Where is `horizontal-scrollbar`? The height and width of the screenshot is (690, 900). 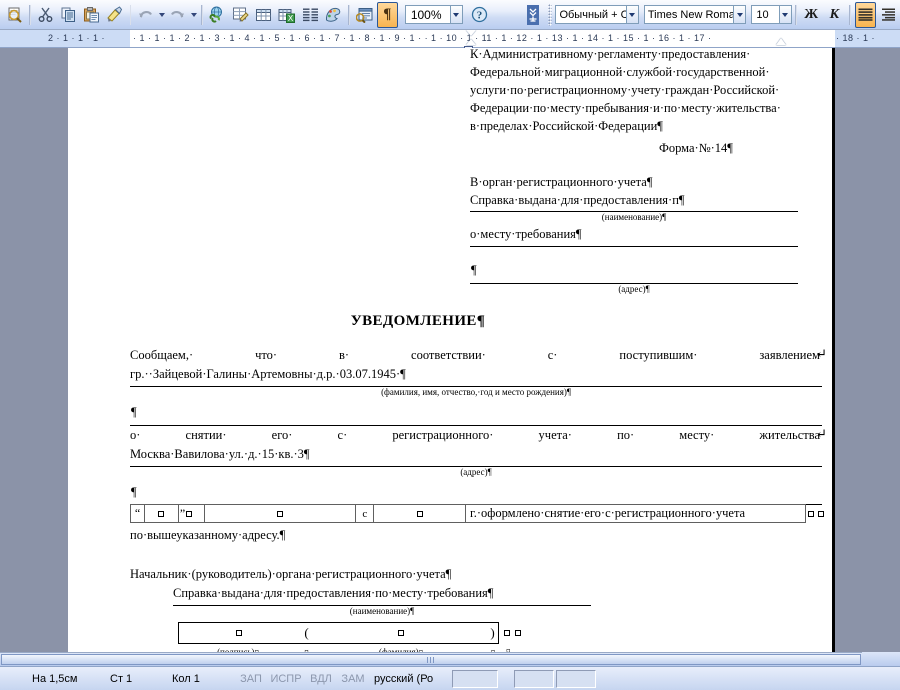 horizontal-scrollbar is located at coordinates (450, 659).